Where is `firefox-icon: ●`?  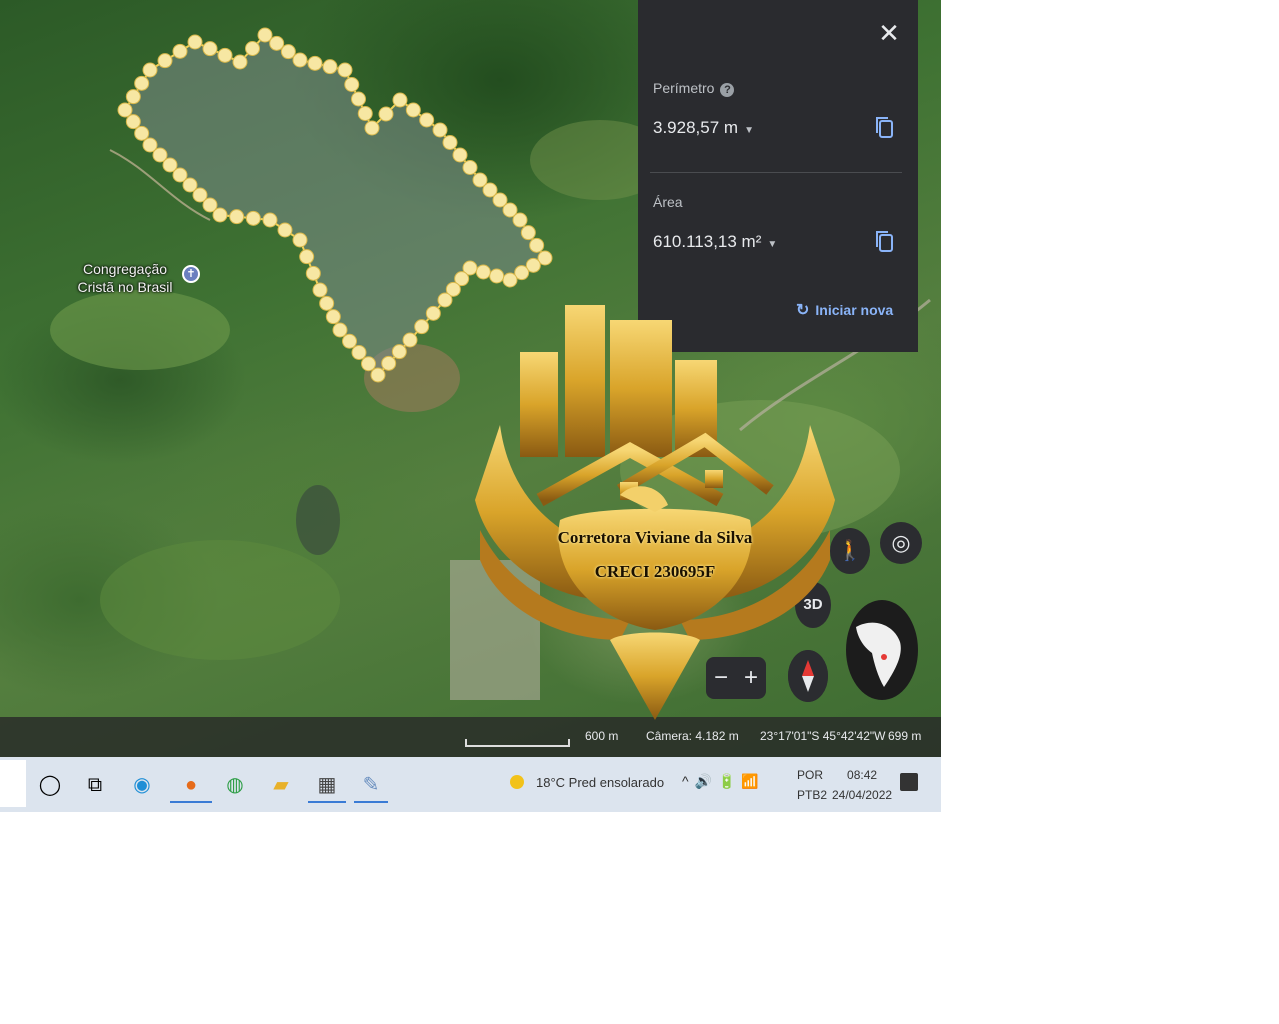
firefox-icon: ● is located at coordinates (191, 785).